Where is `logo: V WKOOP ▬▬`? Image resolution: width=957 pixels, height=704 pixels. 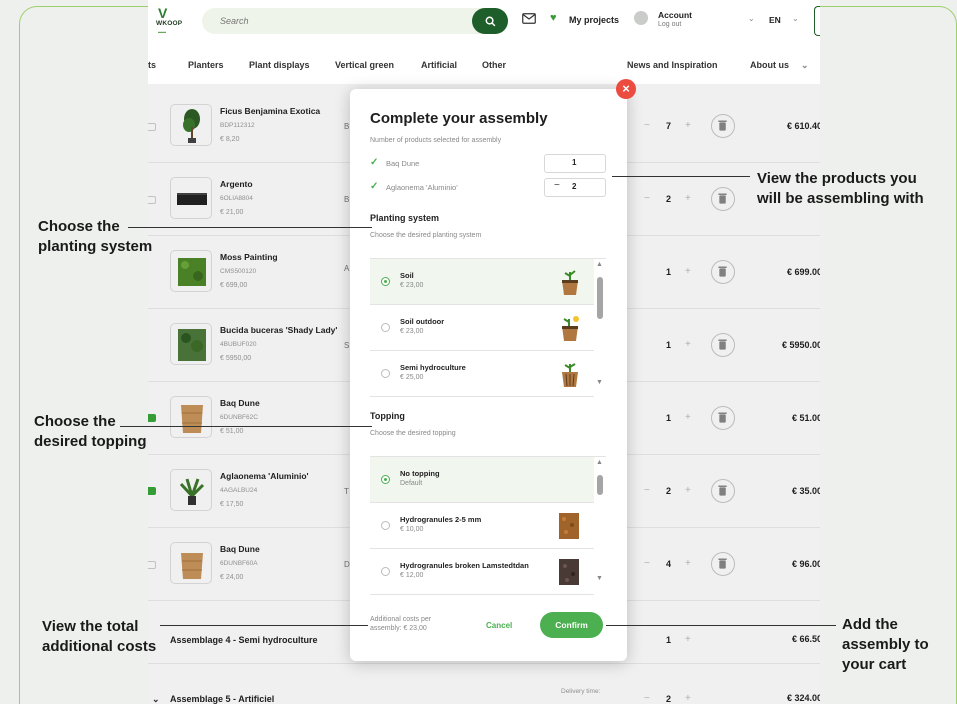 logo: V WKOOP ▬▬ is located at coordinates (175, 20).